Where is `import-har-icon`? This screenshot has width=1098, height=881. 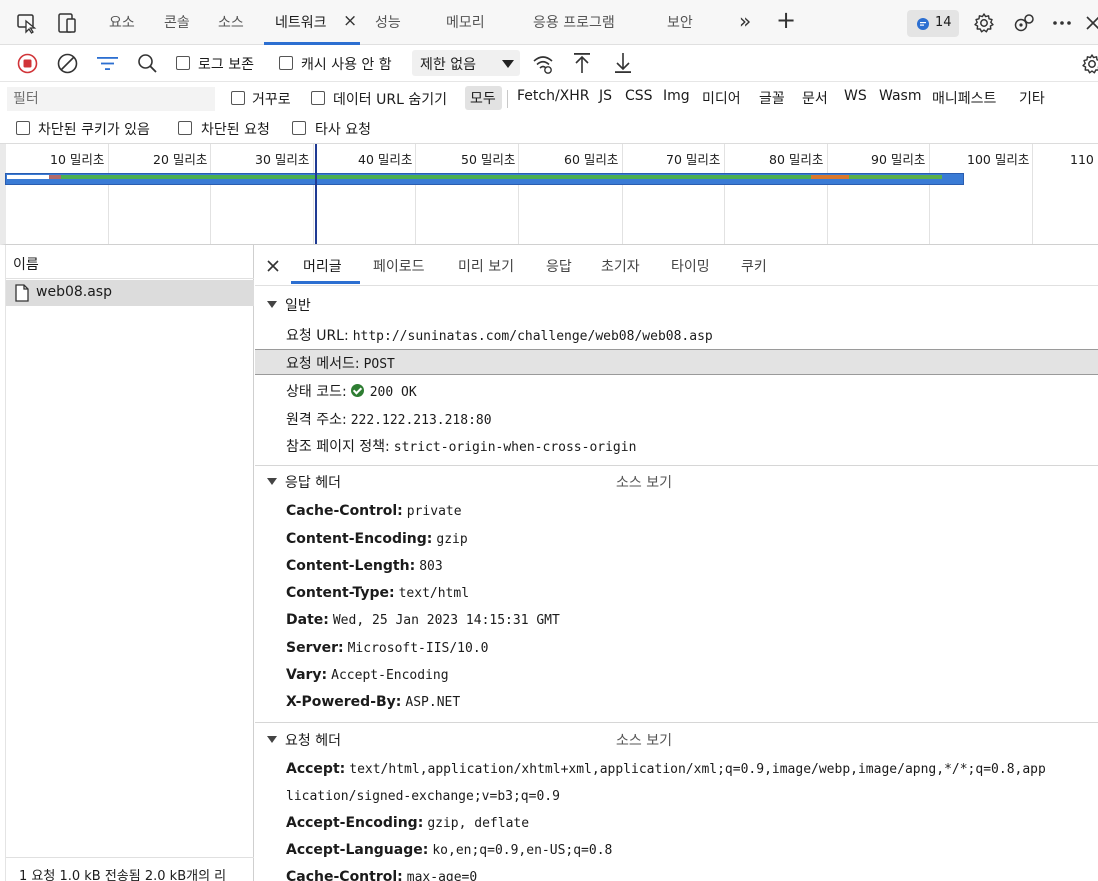
import-har-icon is located at coordinates (582, 63).